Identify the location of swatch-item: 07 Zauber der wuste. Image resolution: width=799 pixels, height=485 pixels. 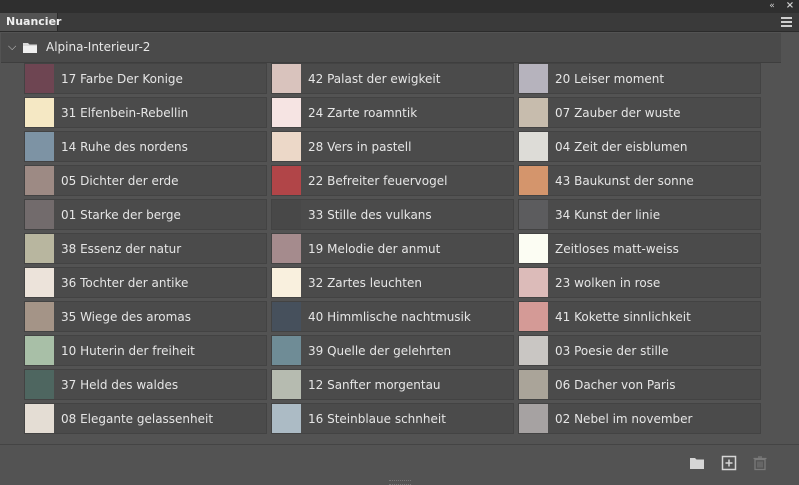
(639, 112).